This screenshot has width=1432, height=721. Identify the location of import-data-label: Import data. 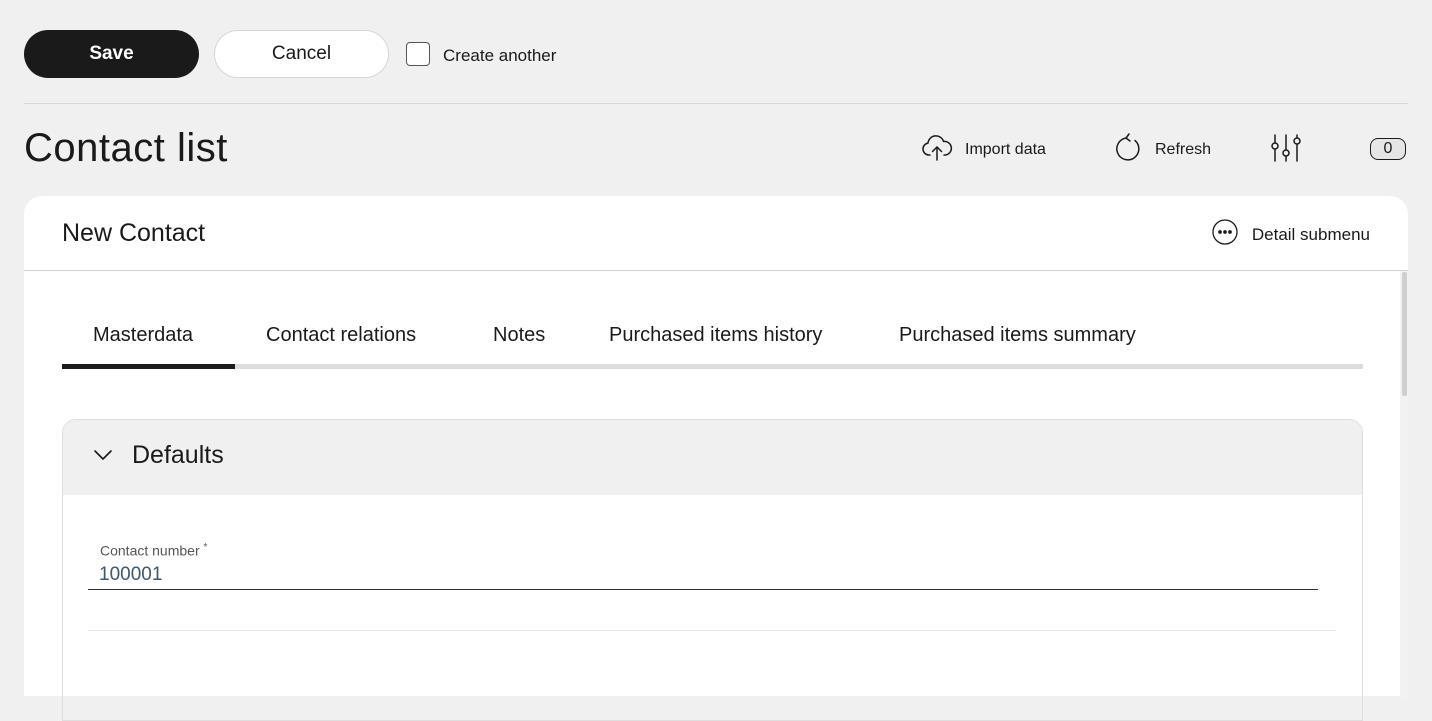
(1005, 149).